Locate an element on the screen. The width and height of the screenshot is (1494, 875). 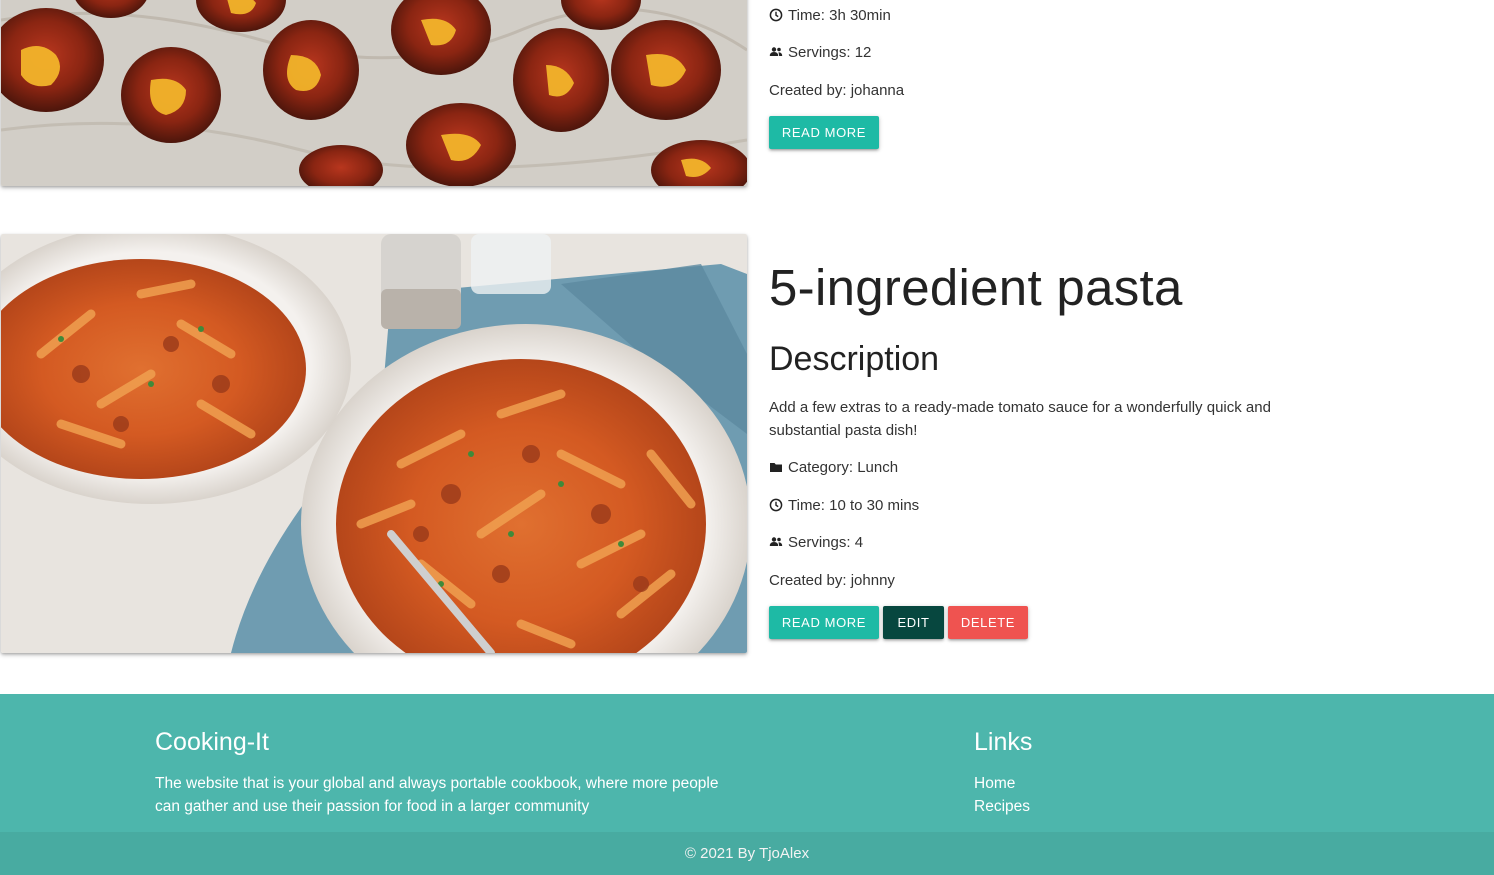
recipe-image is located at coordinates (374, 93).